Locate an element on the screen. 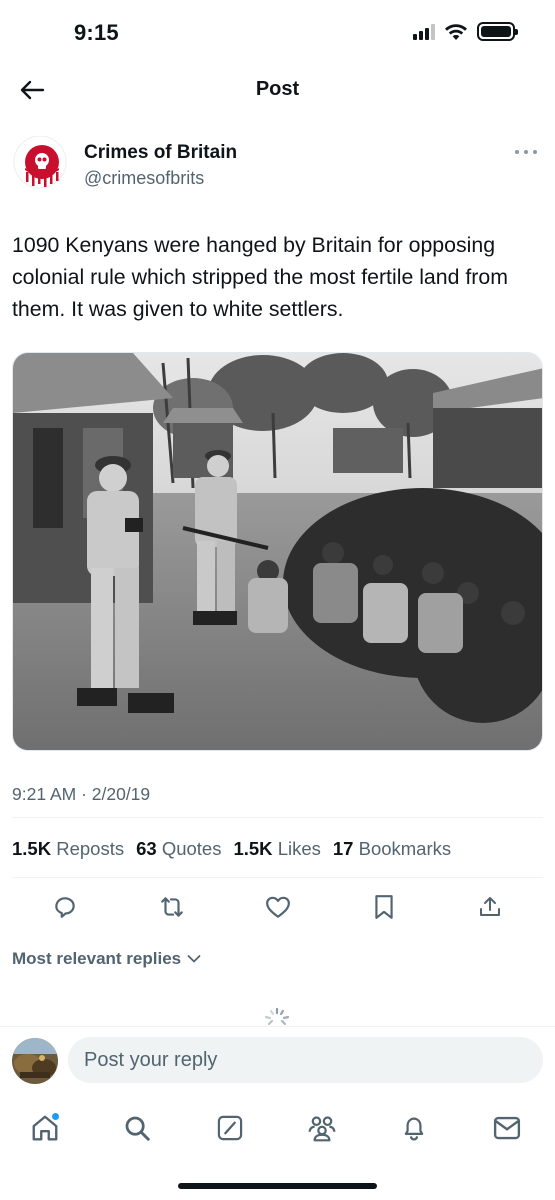  tab-search is located at coordinates (137, 1128).